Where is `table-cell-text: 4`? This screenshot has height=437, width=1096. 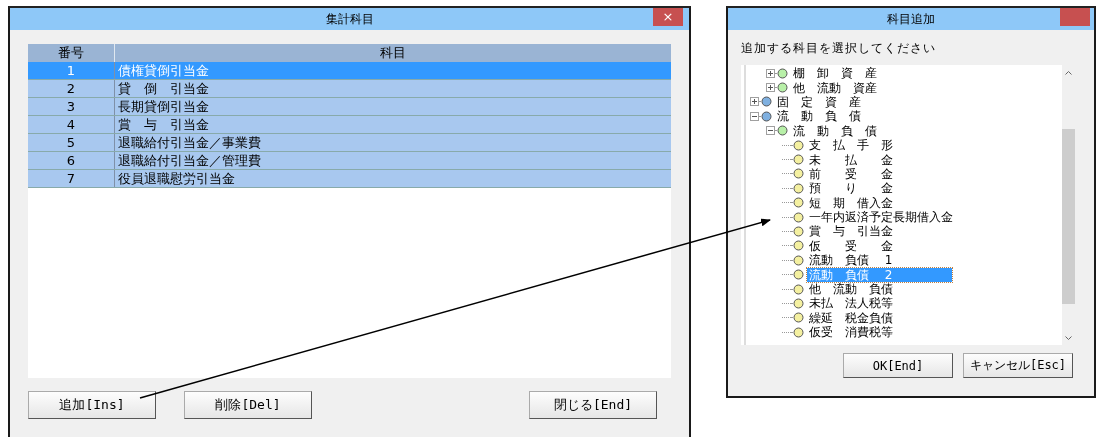
table-cell-text: 4 is located at coordinates (71, 124).